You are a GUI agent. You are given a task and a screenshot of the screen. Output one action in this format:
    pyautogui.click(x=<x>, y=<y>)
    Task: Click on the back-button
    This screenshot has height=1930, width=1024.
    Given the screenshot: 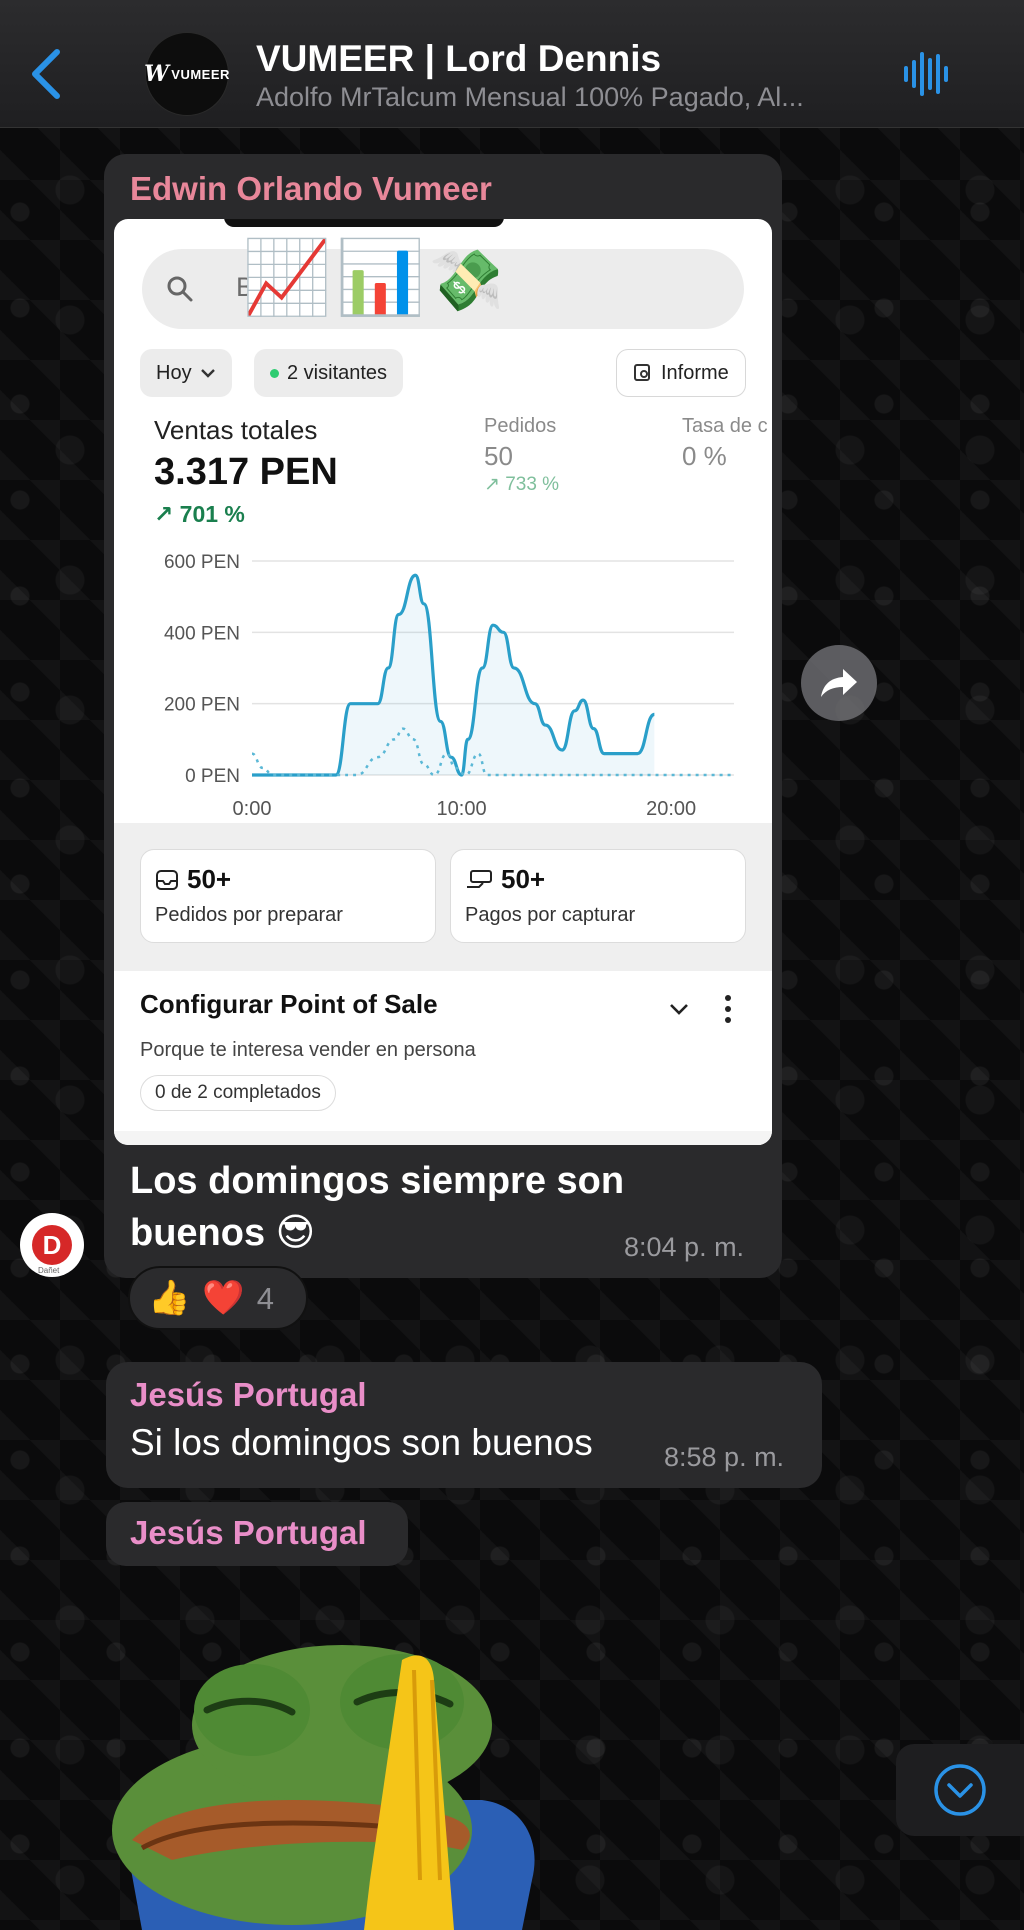 What is the action you would take?
    pyautogui.click(x=46, y=74)
    